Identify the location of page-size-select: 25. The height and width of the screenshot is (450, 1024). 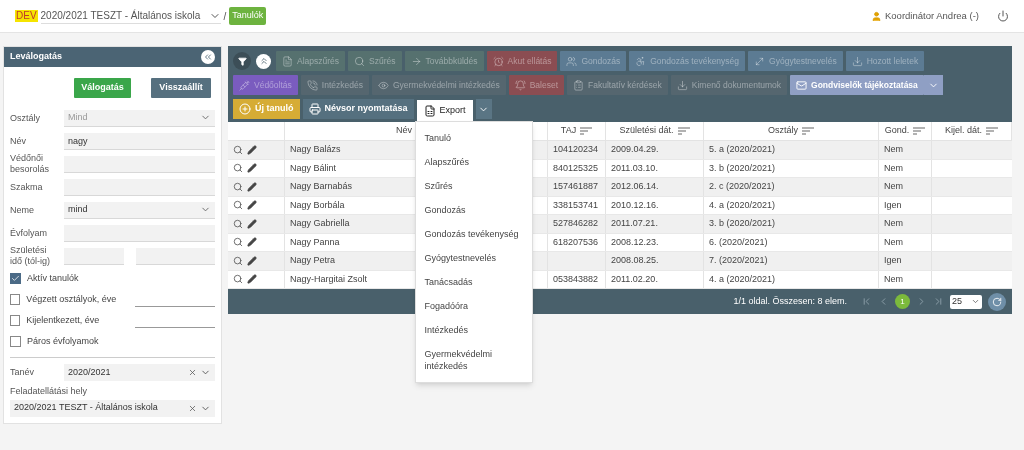
(966, 301).